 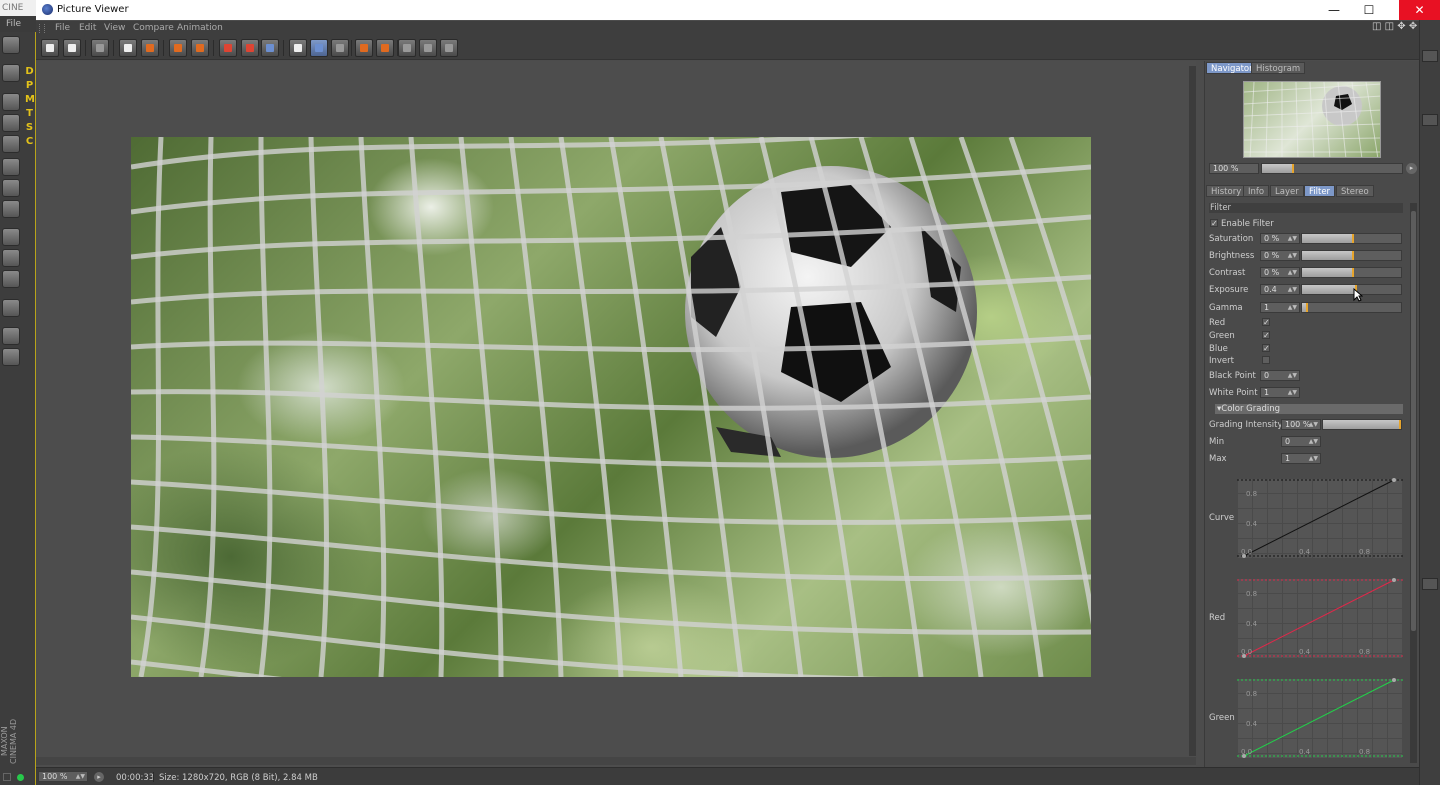 I want to click on enable-filter-checkbox: ✓, so click(x=1214, y=223).